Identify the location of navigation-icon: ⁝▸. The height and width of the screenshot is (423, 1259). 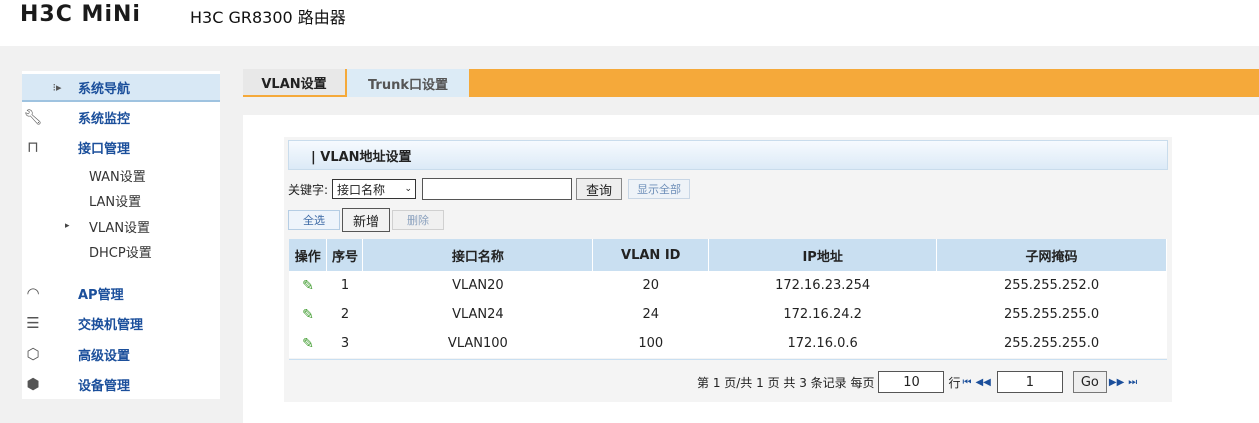
(57, 87).